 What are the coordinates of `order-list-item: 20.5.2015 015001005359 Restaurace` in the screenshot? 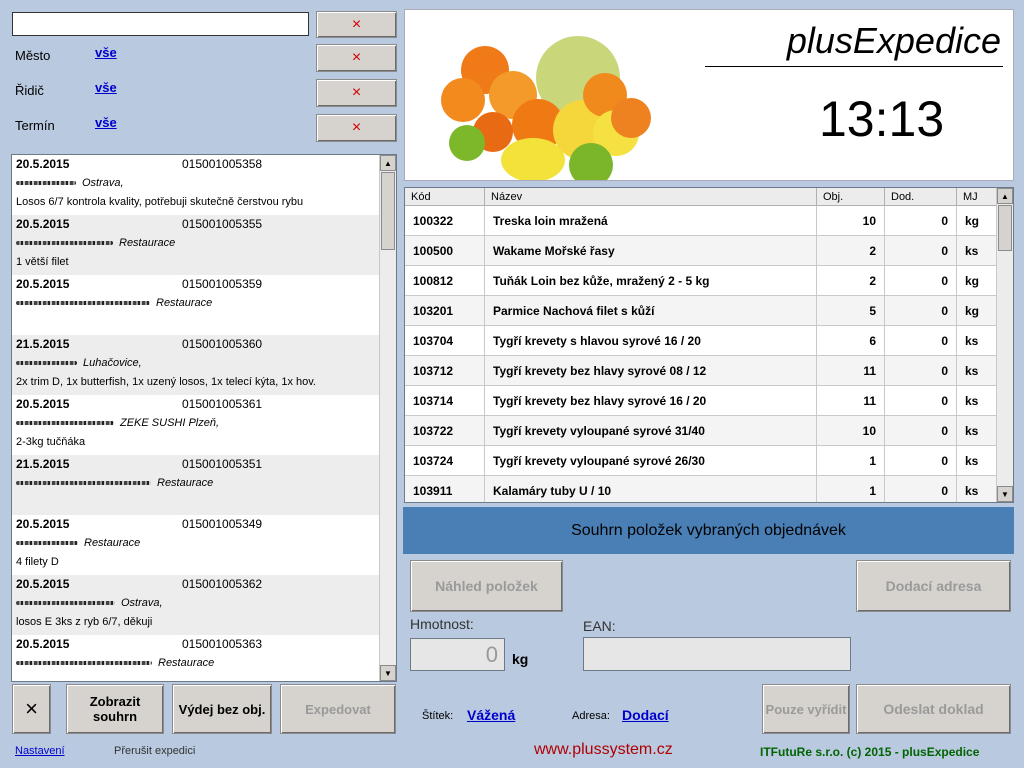 It's located at (196, 305).